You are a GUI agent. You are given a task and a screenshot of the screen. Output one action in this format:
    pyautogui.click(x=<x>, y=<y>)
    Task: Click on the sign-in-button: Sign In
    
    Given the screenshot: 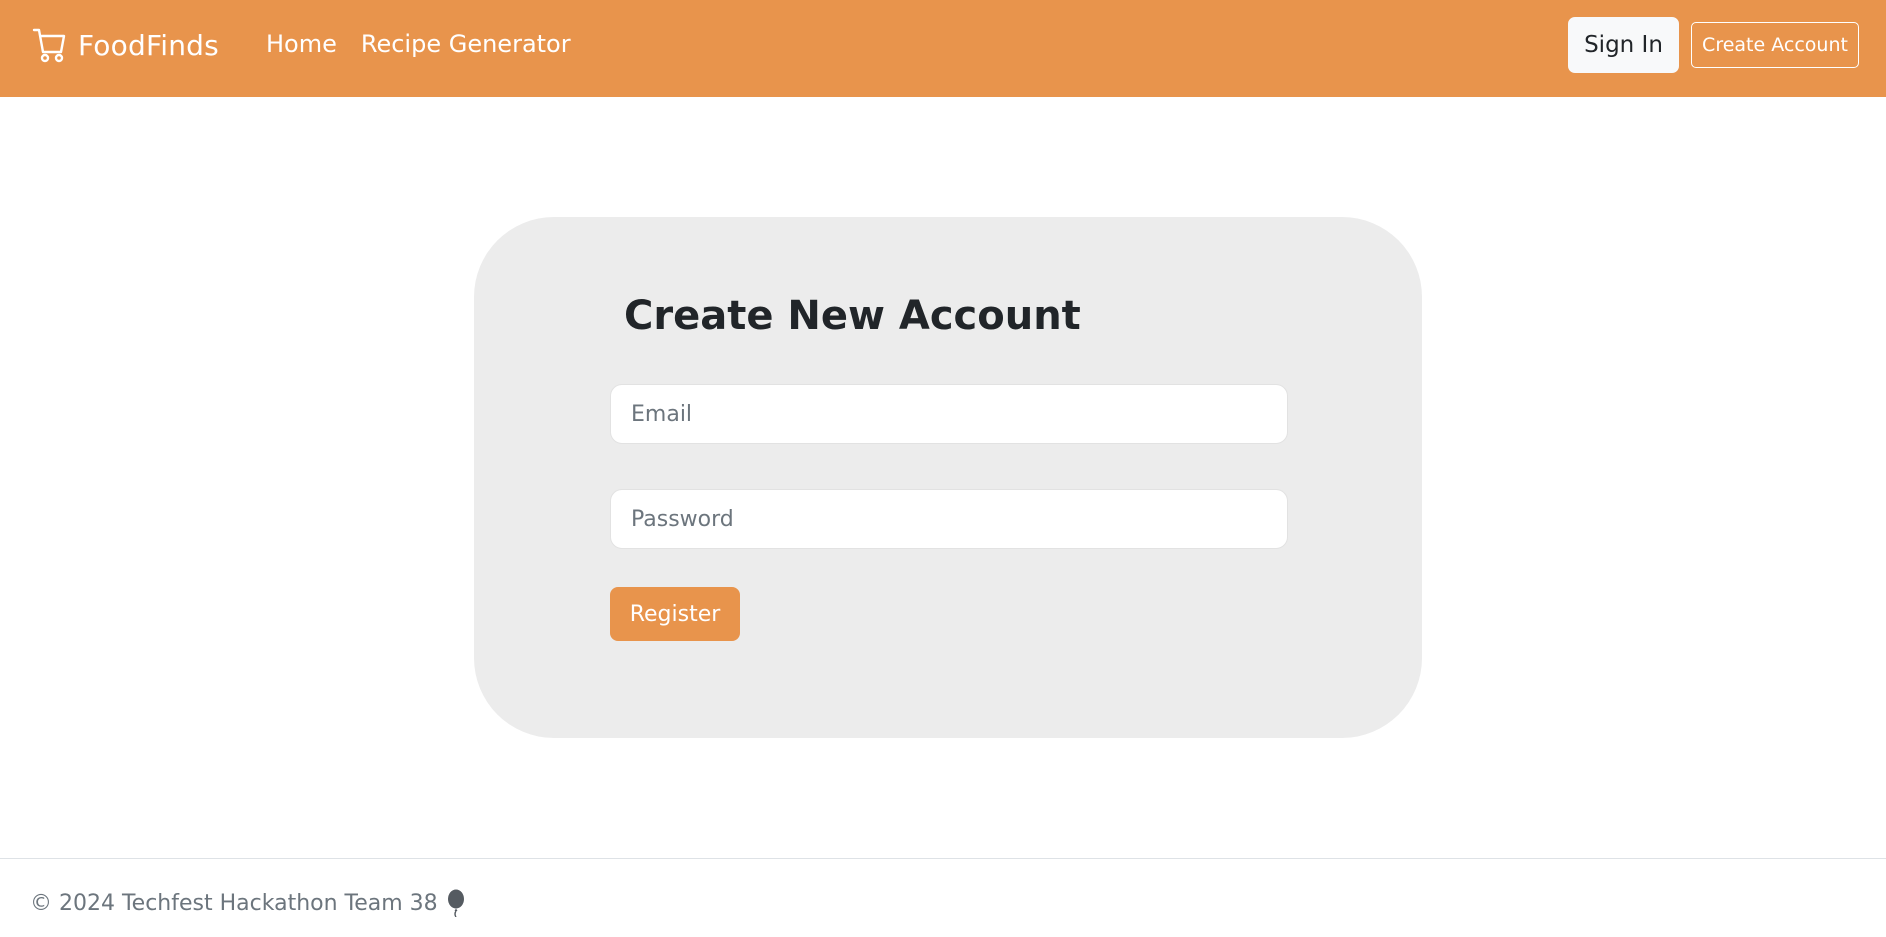 What is the action you would take?
    pyautogui.click(x=1623, y=45)
    